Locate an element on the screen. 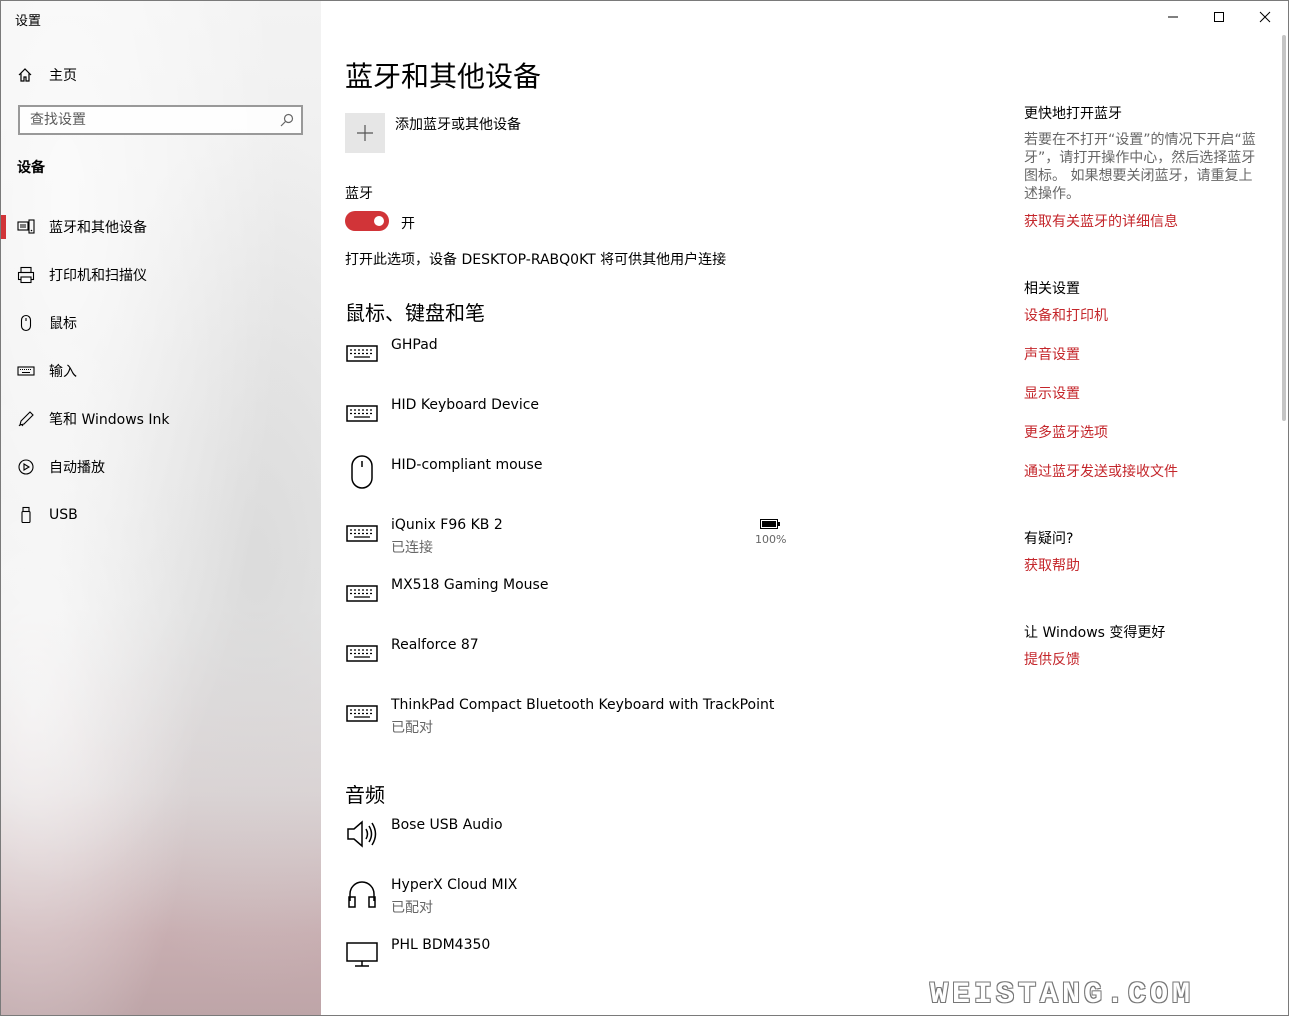  sidebar-item-usb: USB is located at coordinates (161, 515).